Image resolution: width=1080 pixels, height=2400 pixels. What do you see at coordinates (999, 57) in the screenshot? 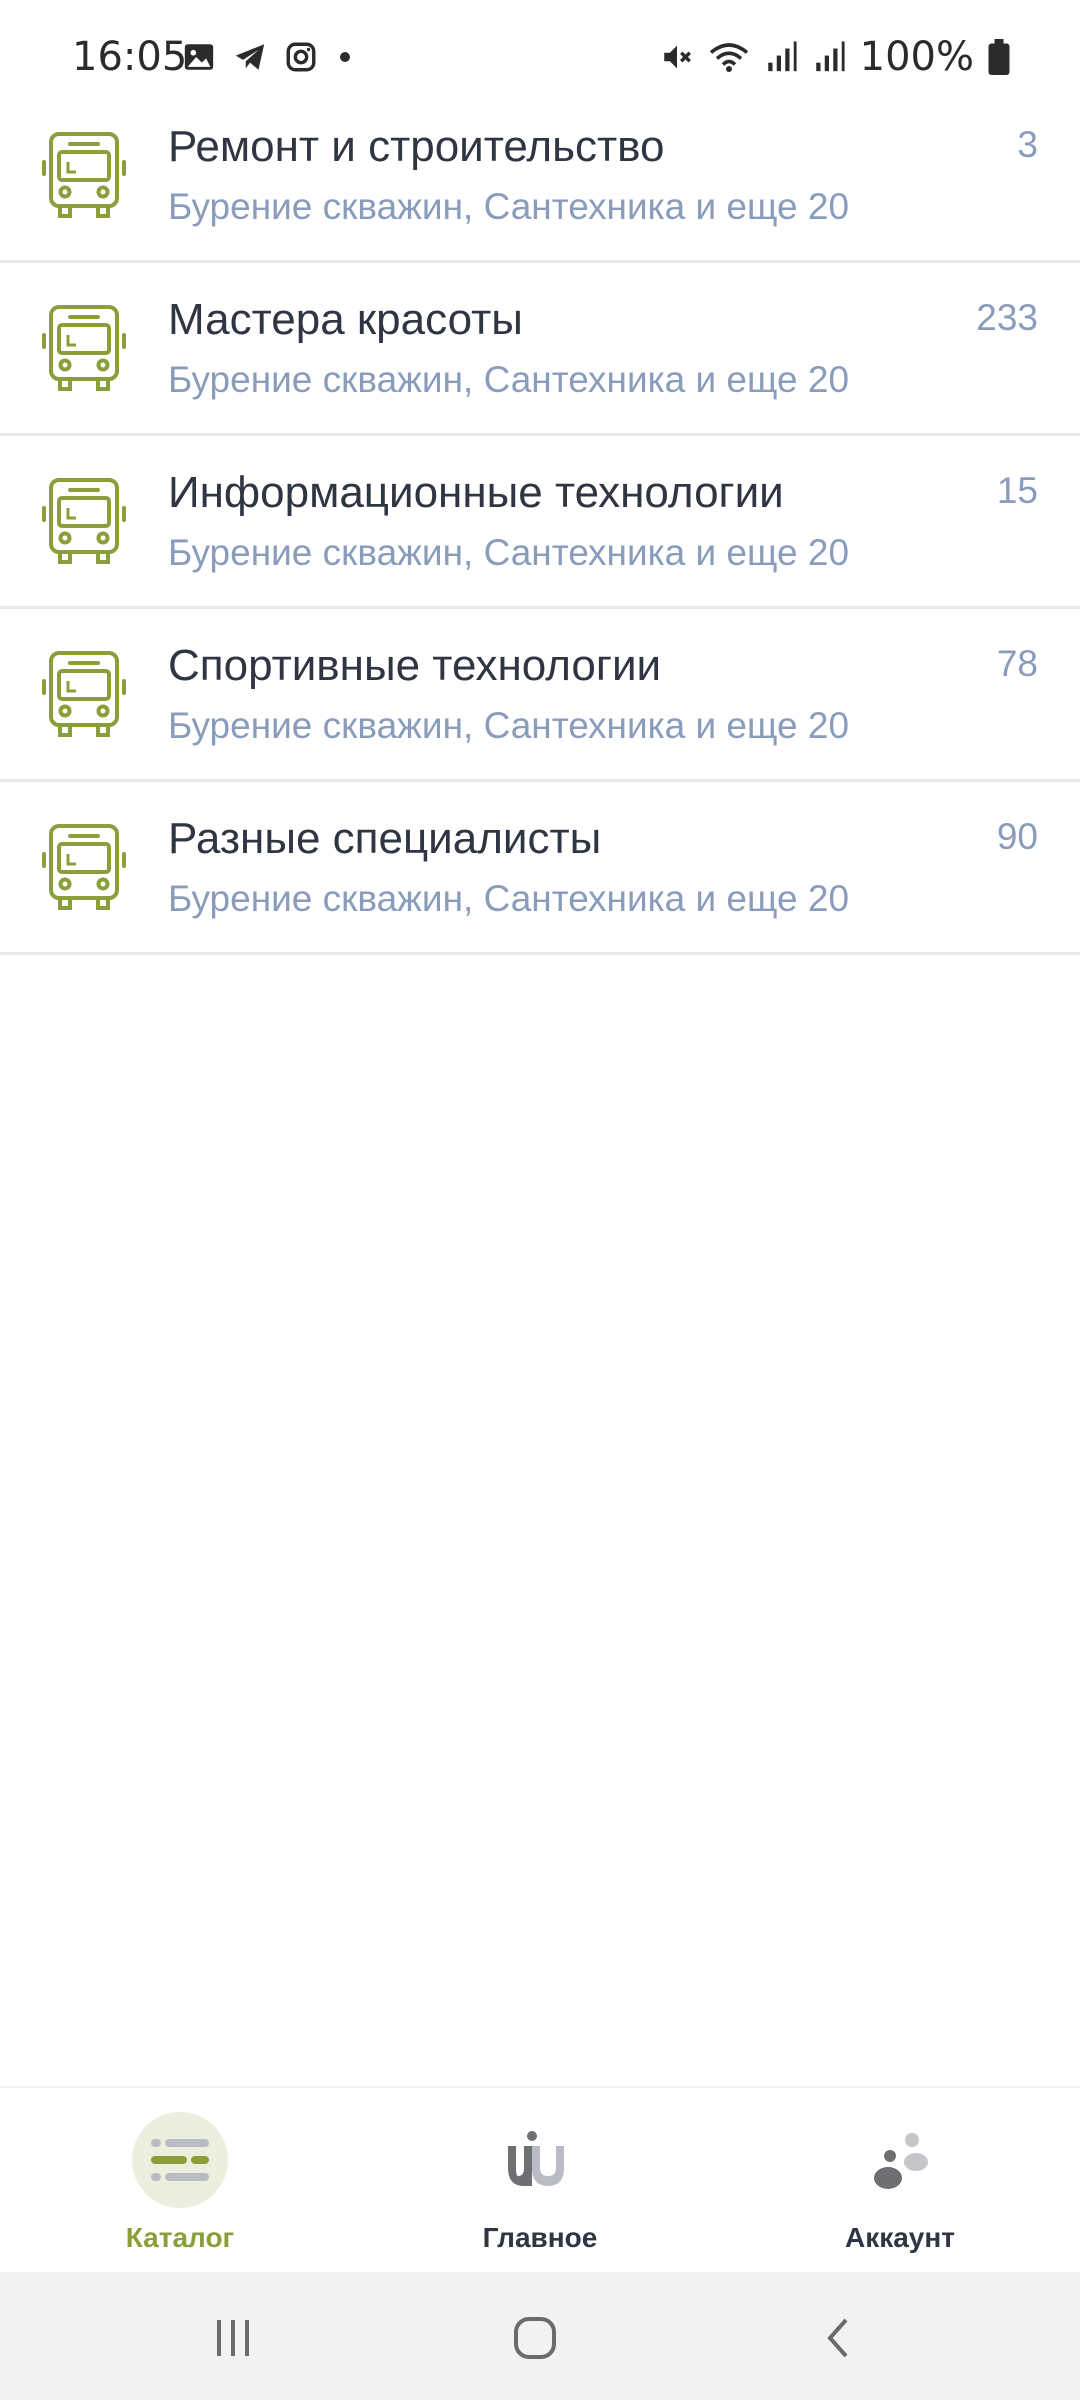
I see `battery-icon` at bounding box center [999, 57].